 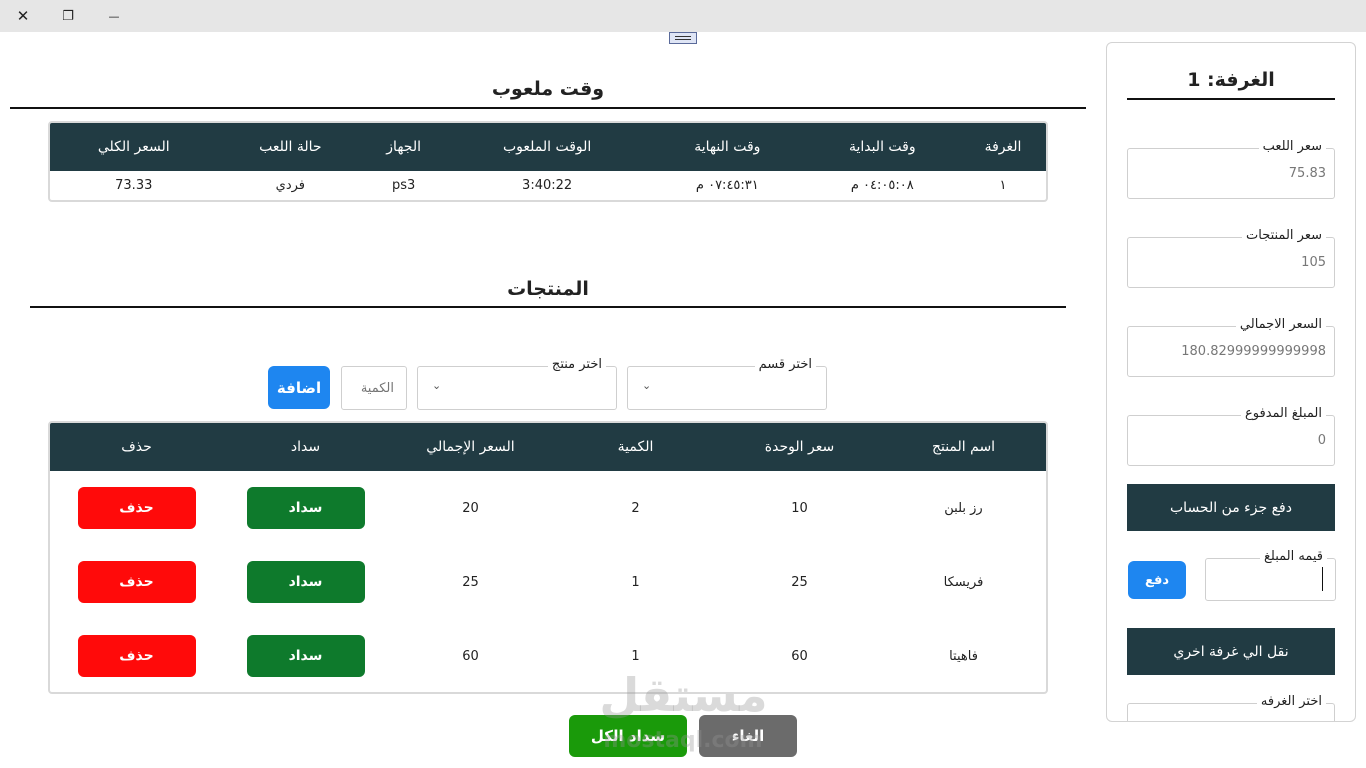 I want to click on table-row: فاهيتا 60 1 60 سداد حذف, so click(x=548, y=655).